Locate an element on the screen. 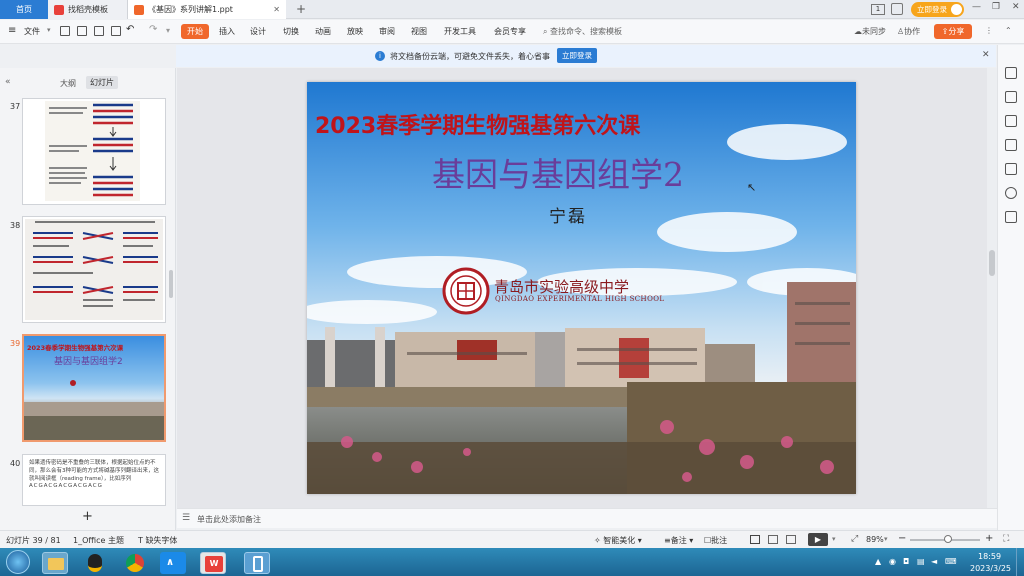 This screenshot has height=576, width=1024. login-button: 立即登录 is located at coordinates (937, 9).